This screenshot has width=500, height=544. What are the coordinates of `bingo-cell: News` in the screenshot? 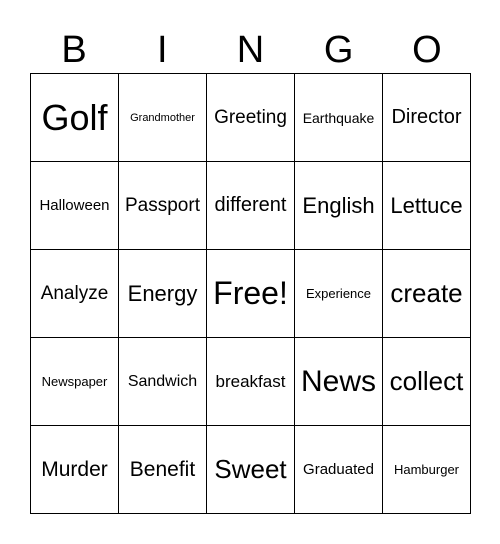 It's located at (339, 382).